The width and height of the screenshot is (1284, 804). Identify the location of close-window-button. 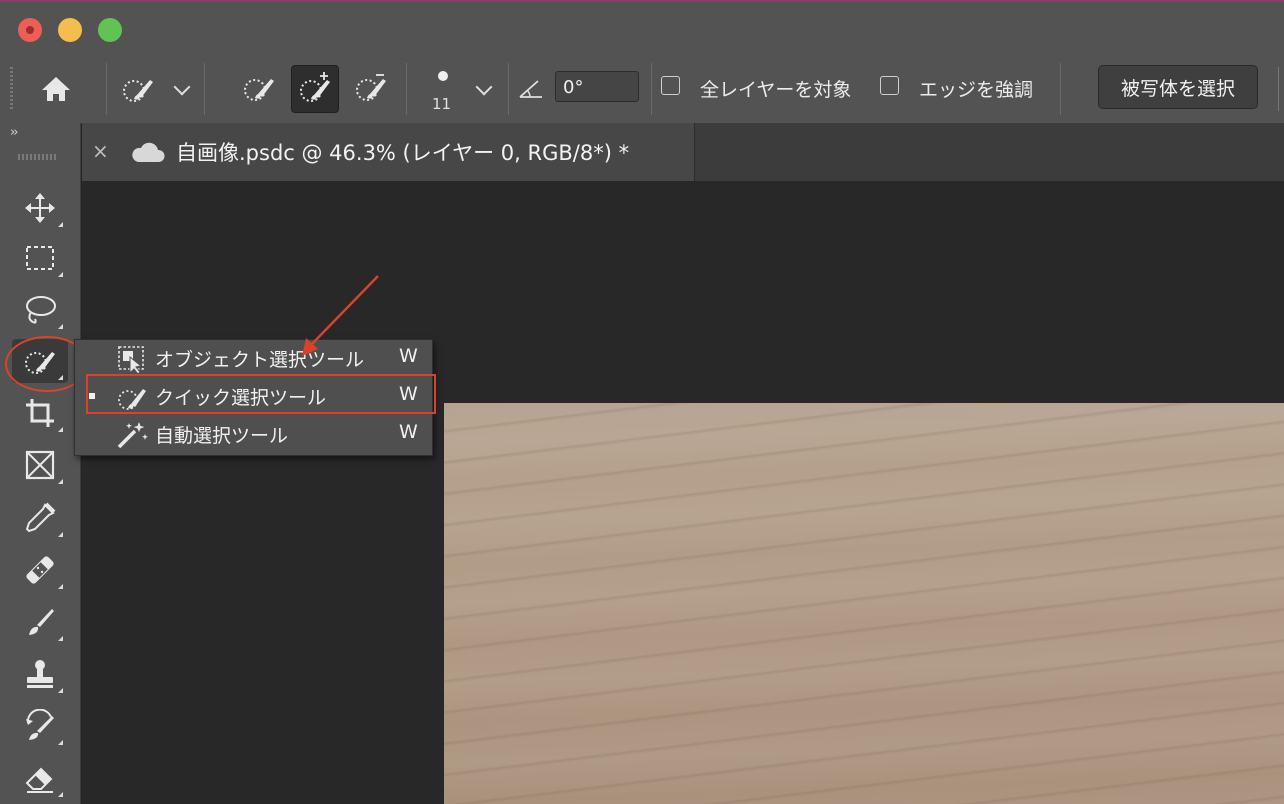
(30, 30).